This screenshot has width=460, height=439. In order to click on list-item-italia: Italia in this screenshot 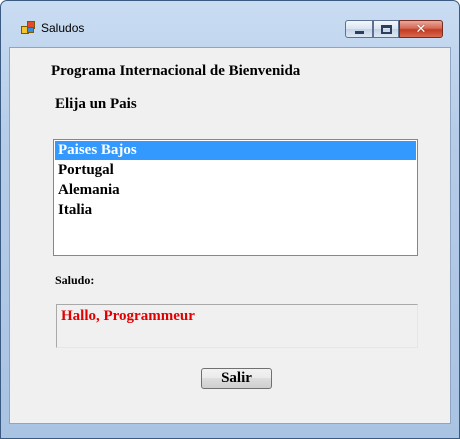, I will do `click(235, 210)`.